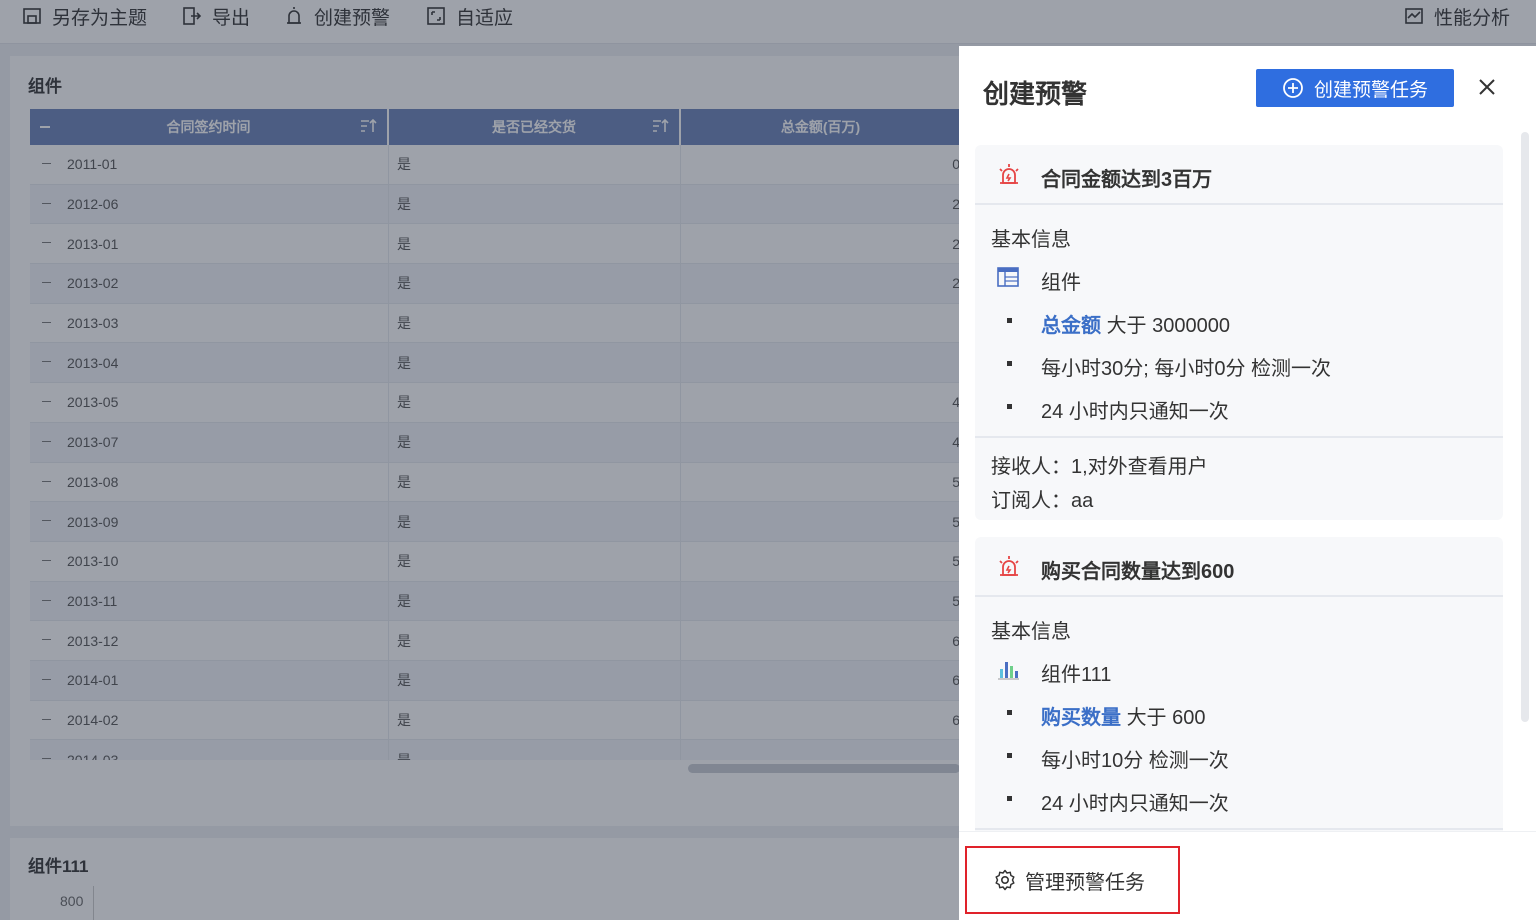  What do you see at coordinates (1487, 87) in the screenshot?
I see `close-icon` at bounding box center [1487, 87].